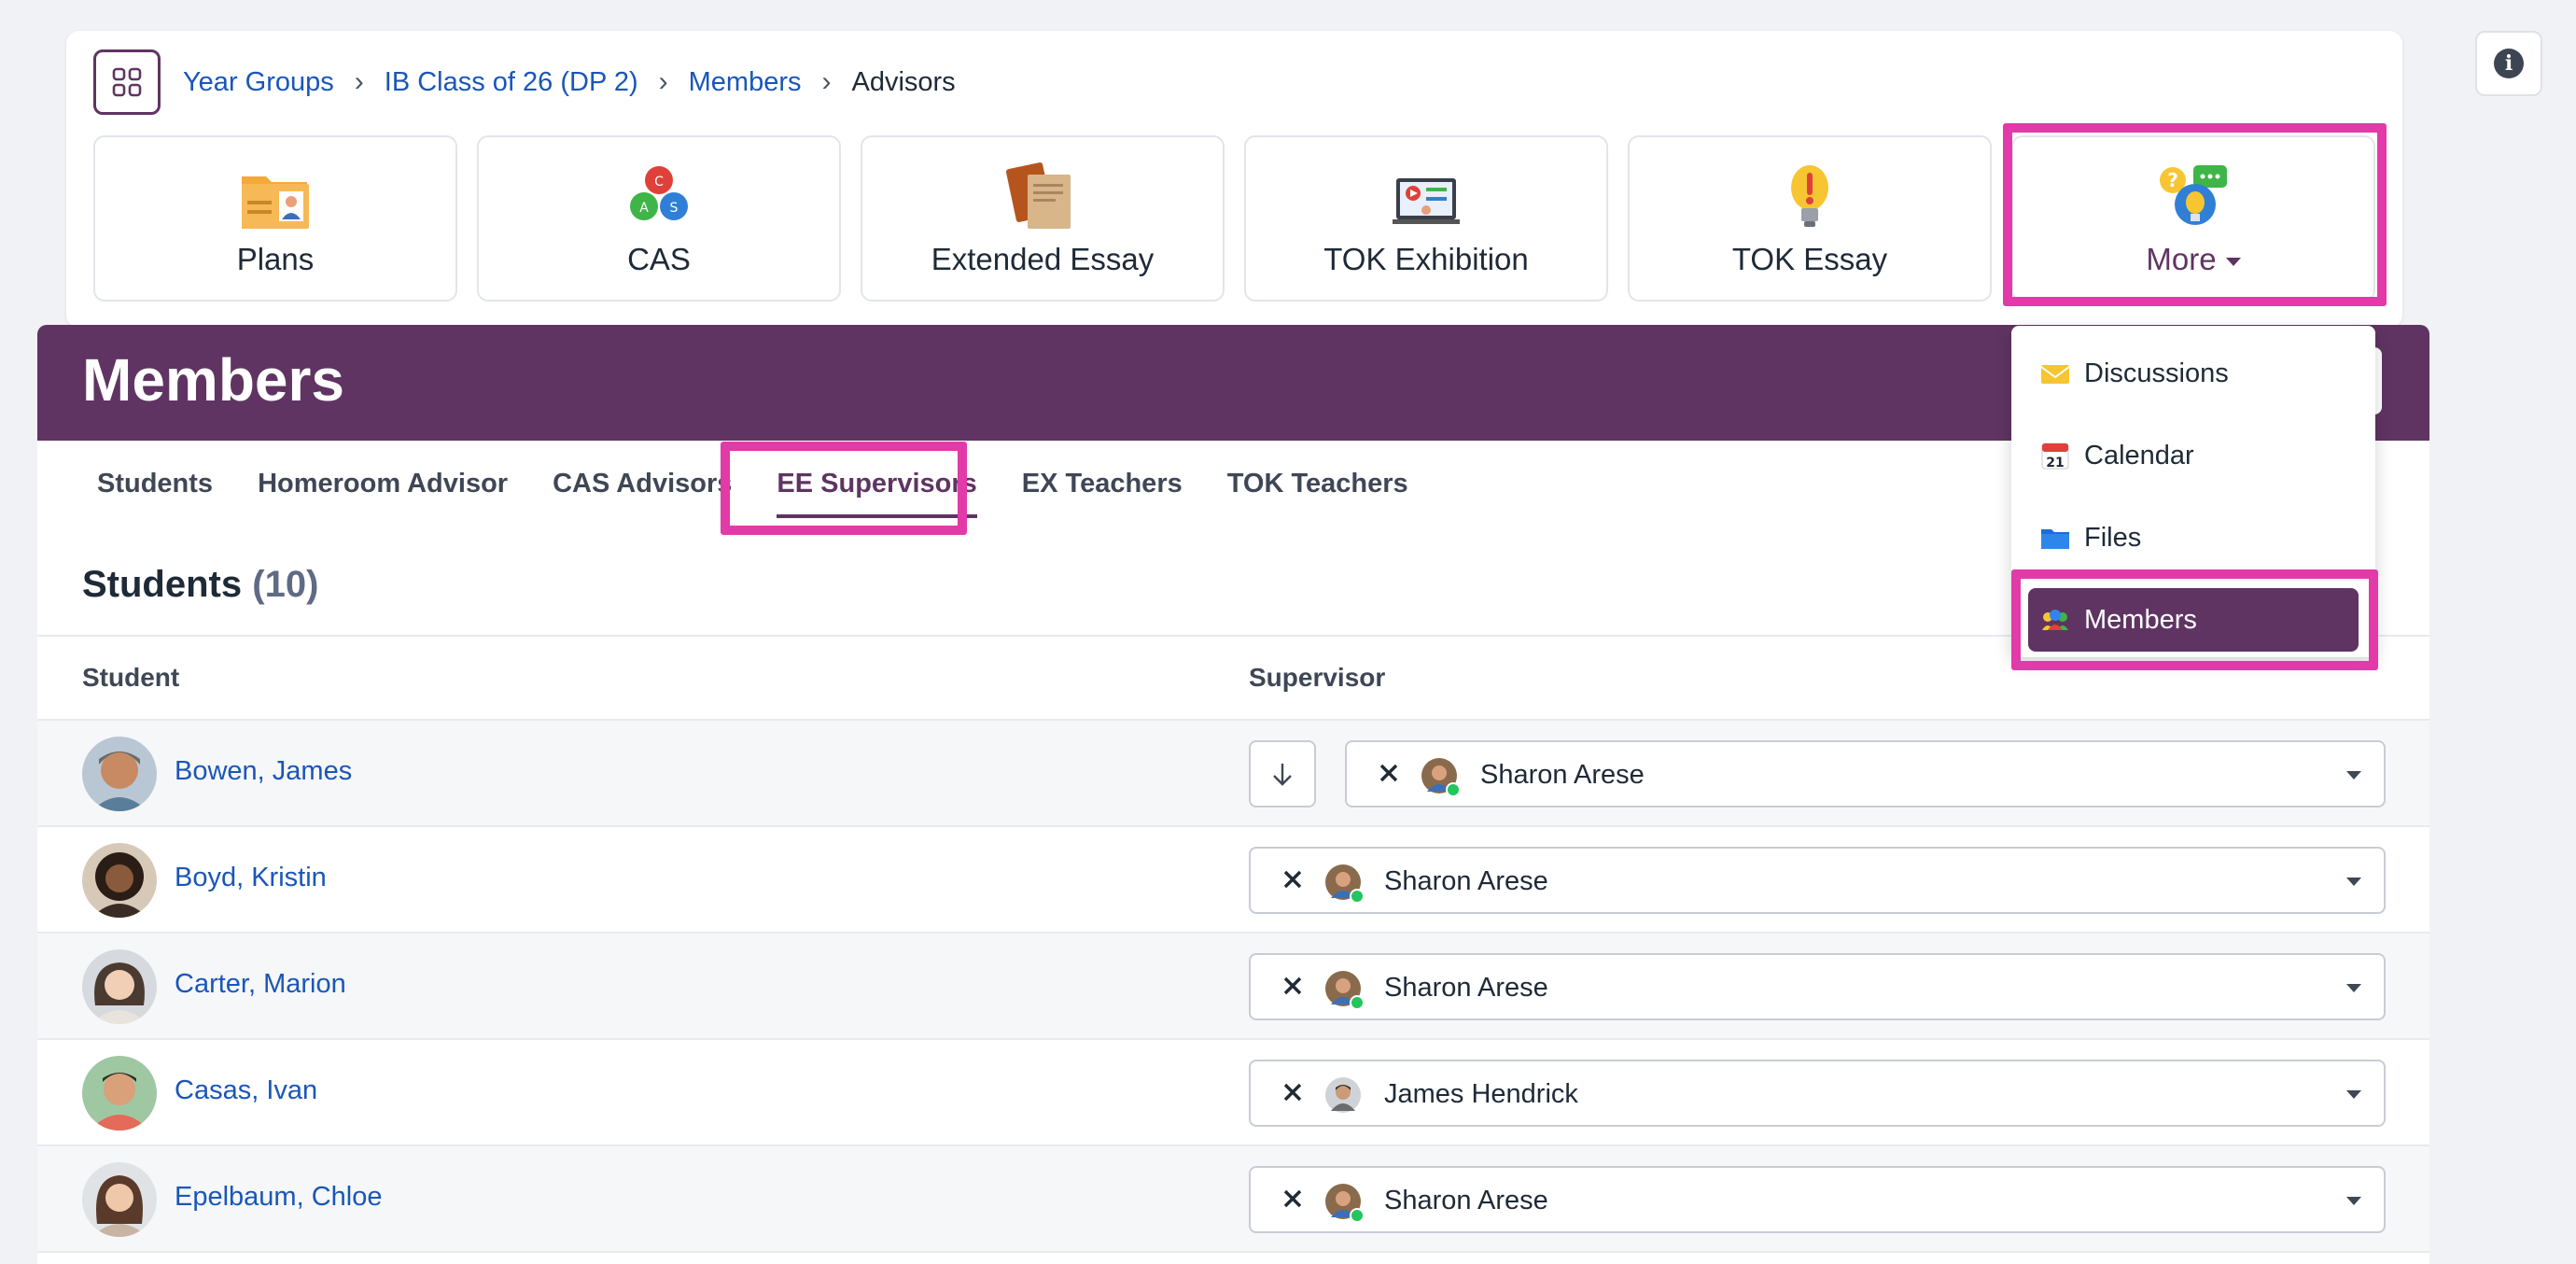 Image resolution: width=2576 pixels, height=1264 pixels. What do you see at coordinates (1317, 677) in the screenshot?
I see `column-header-supervisor: Supervisor` at bounding box center [1317, 677].